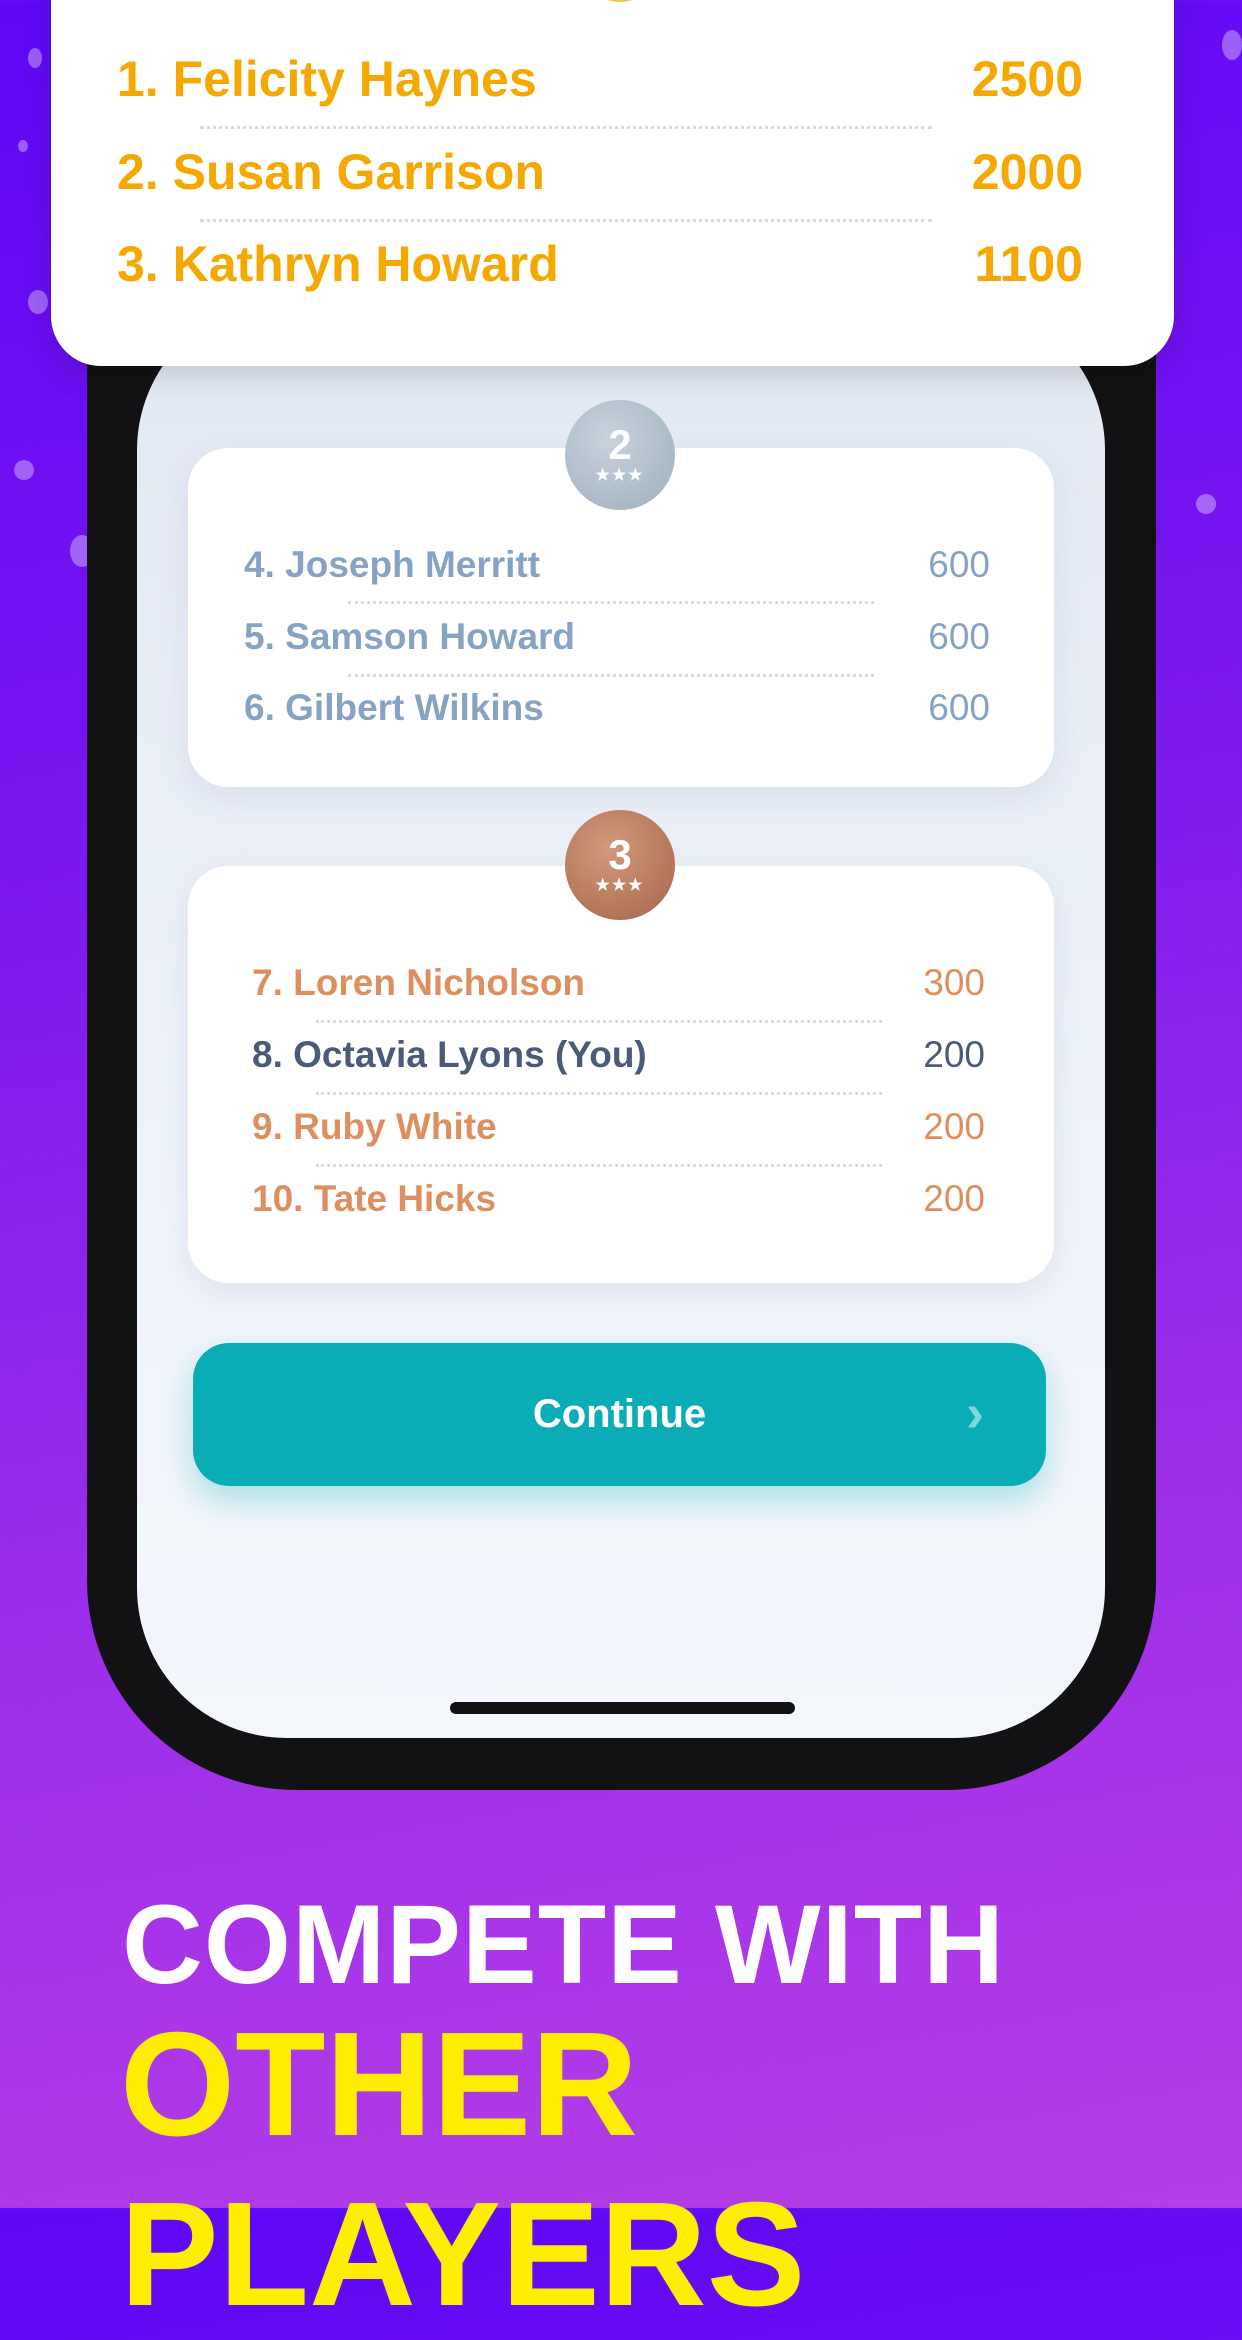 Image resolution: width=1242 pixels, height=2340 pixels. I want to click on player-name: 7. Loren Nicholson, so click(419, 982).